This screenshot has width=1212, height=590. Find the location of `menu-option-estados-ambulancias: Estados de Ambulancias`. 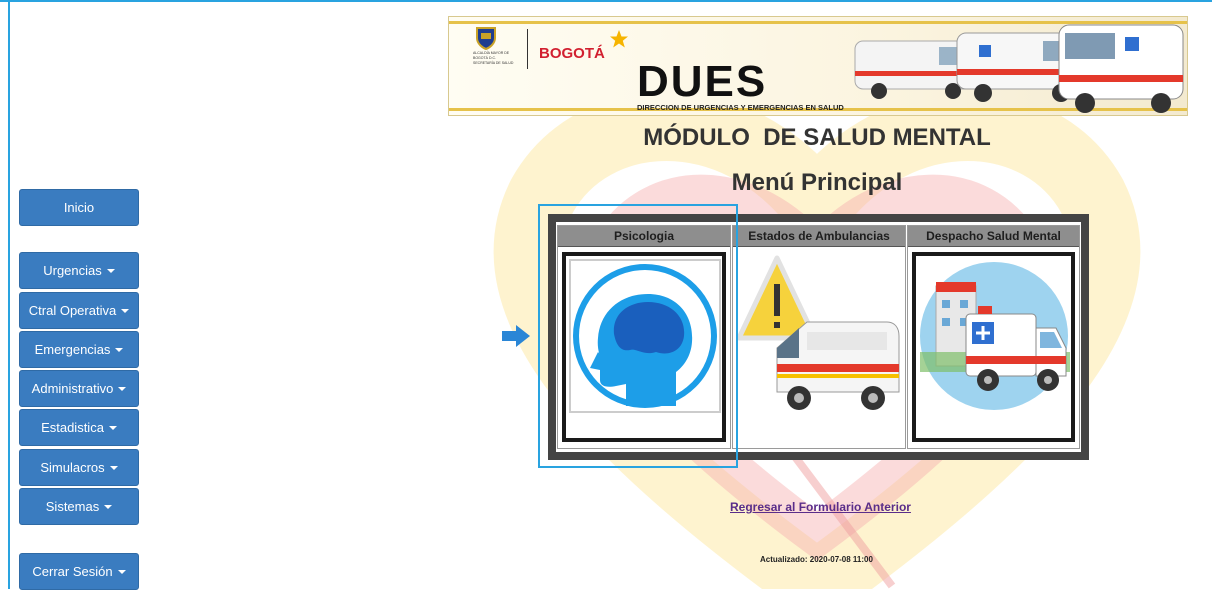

menu-option-estados-ambulancias: Estados de Ambulancias is located at coordinates (819, 337).